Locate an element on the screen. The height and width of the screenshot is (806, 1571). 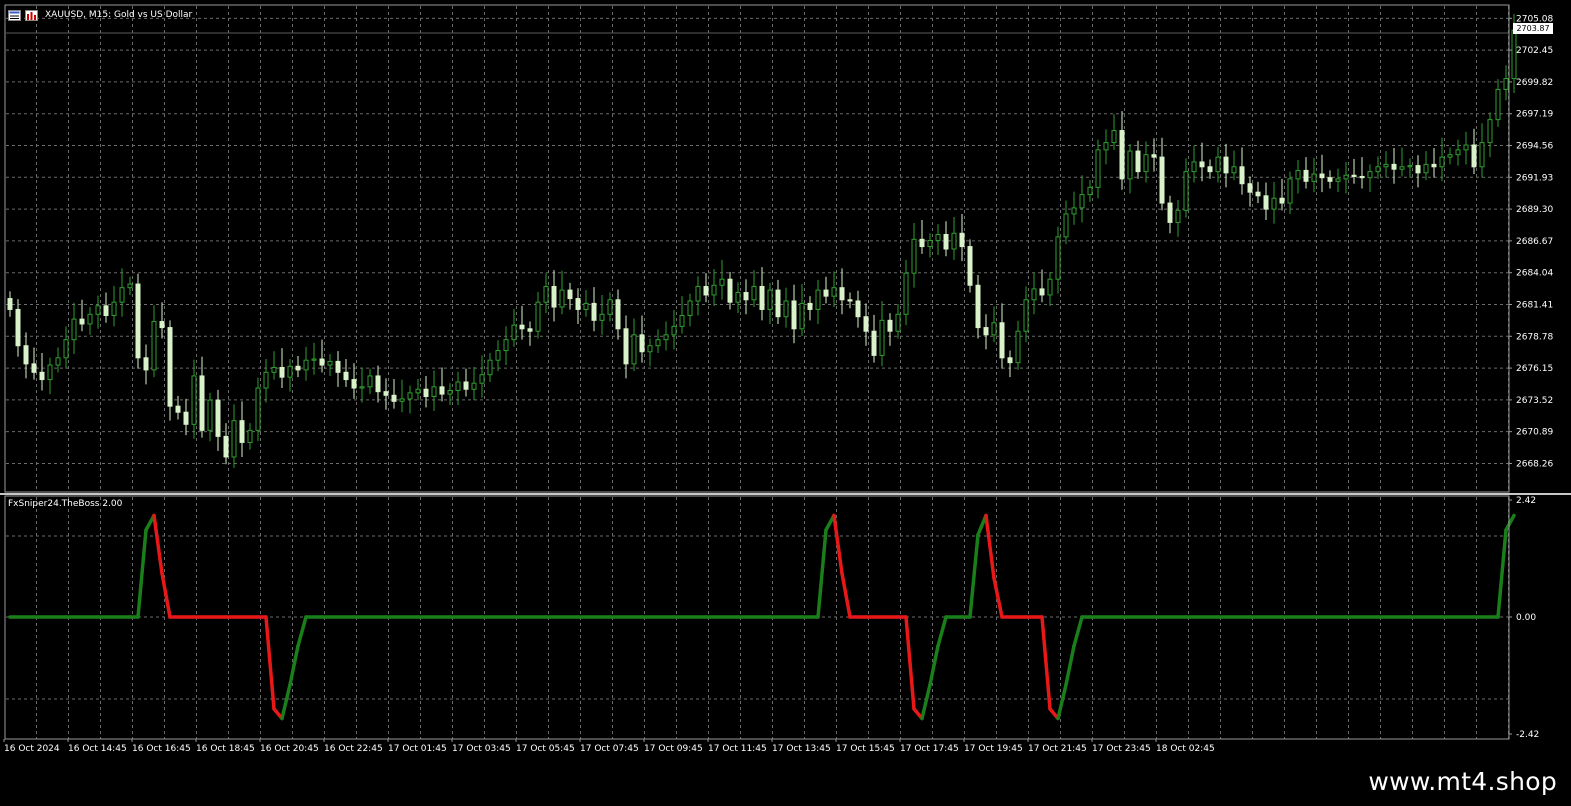
price-axis-label: 2673.52 is located at coordinates (1534, 401).